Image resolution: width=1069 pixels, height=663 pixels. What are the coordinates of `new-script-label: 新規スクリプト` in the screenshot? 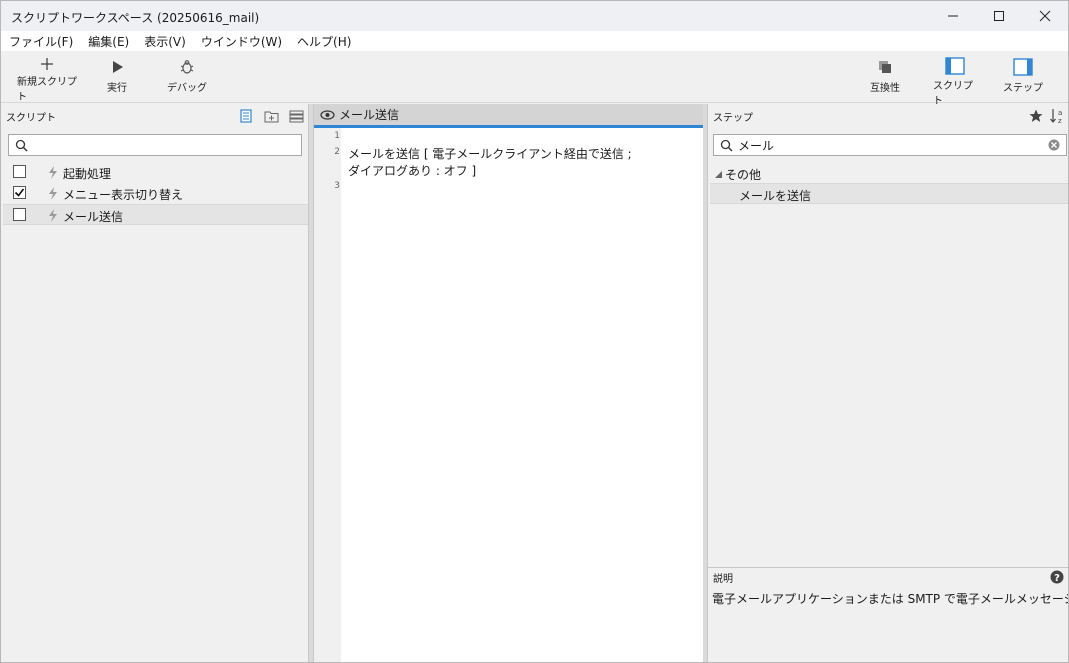 It's located at (47, 90).